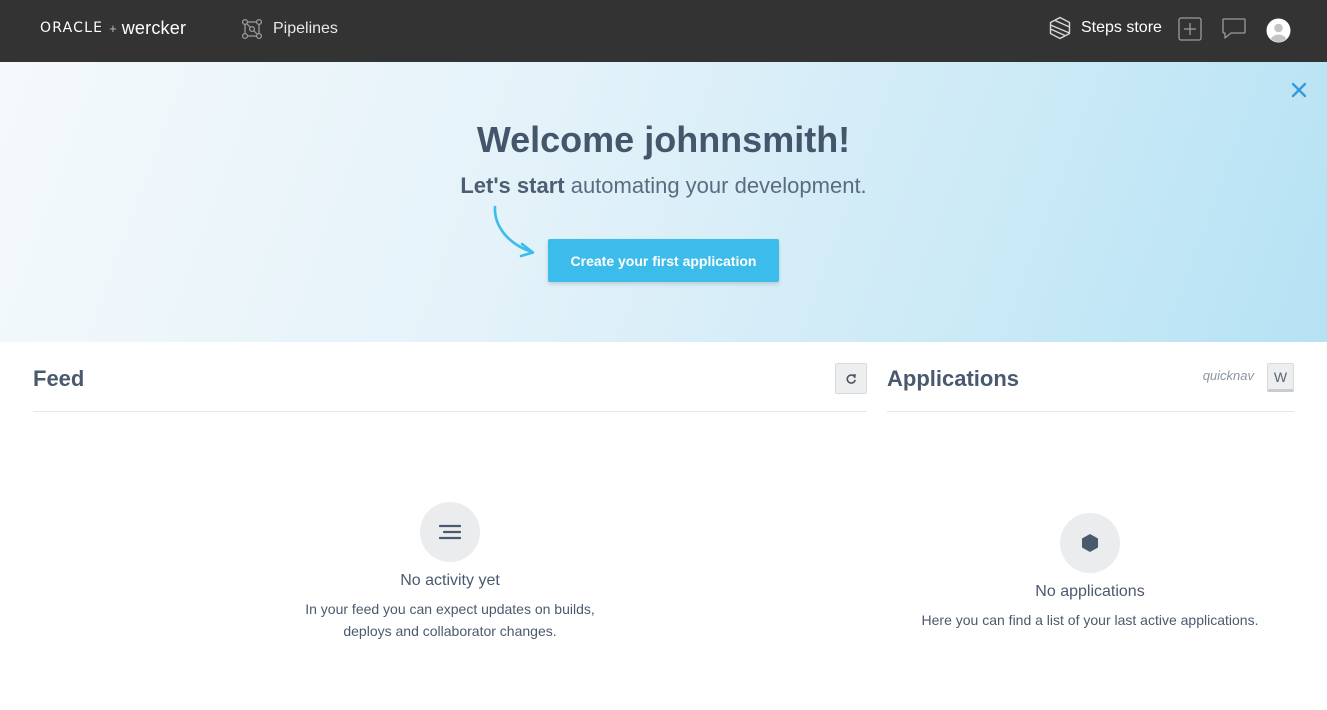 The width and height of the screenshot is (1327, 710). I want to click on close-icon, so click(1299, 90).